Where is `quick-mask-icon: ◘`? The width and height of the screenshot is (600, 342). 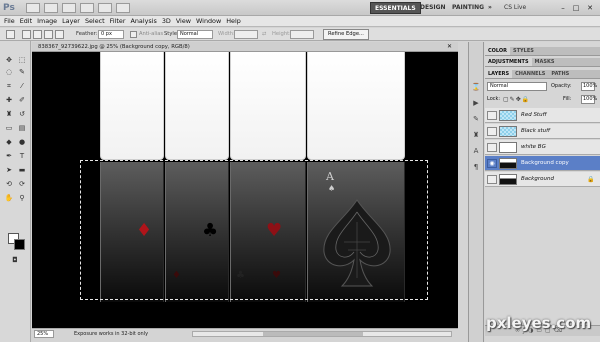
quick-mask-icon: ◘ is located at coordinates (15, 260).